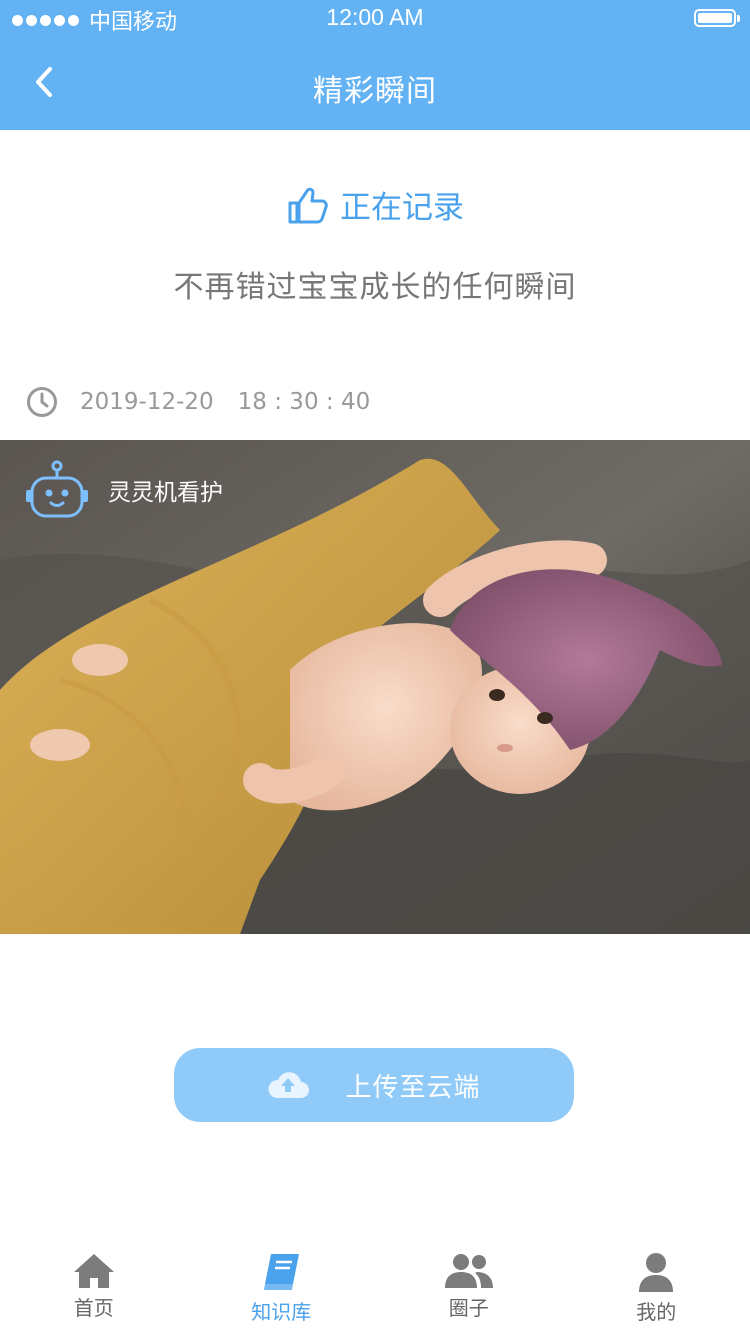 This screenshot has width=750, height=1334. I want to click on battery-icon, so click(717, 18).